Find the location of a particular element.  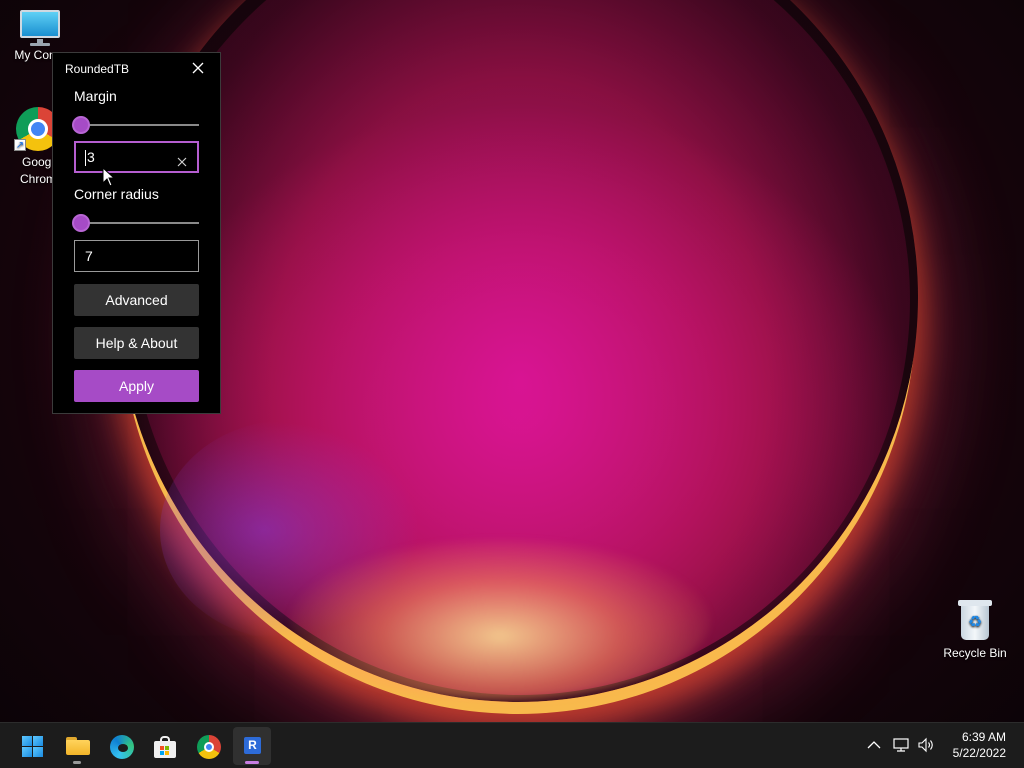

start-button is located at coordinates (32, 746).